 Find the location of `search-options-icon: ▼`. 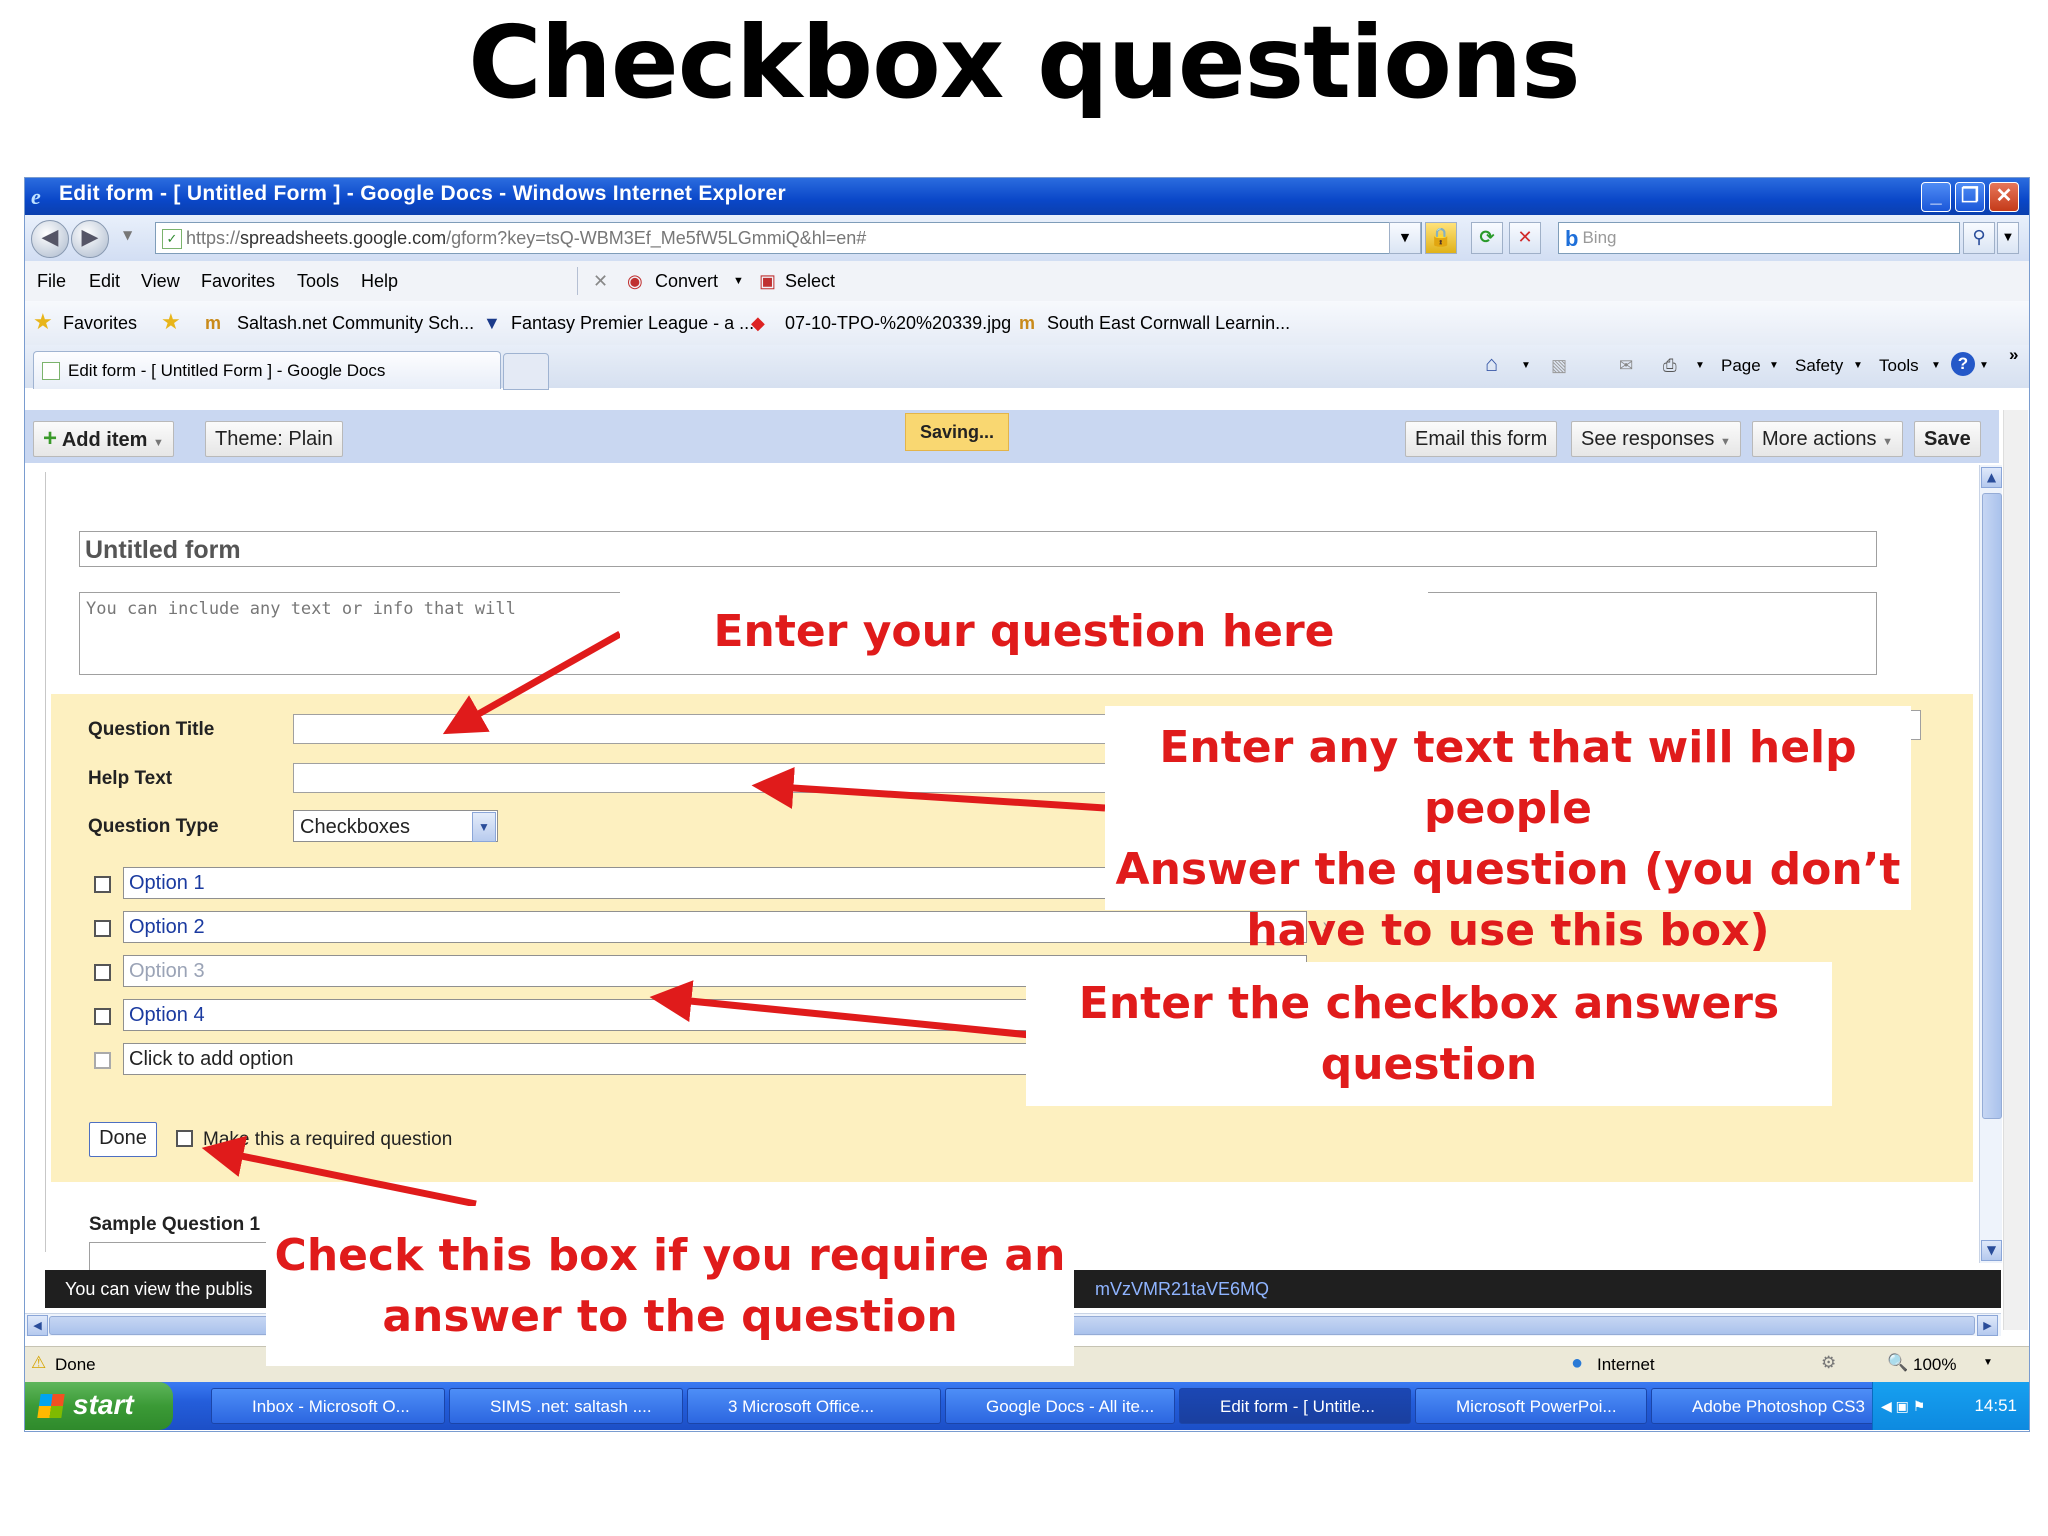

search-options-icon: ▼ is located at coordinates (2008, 238).